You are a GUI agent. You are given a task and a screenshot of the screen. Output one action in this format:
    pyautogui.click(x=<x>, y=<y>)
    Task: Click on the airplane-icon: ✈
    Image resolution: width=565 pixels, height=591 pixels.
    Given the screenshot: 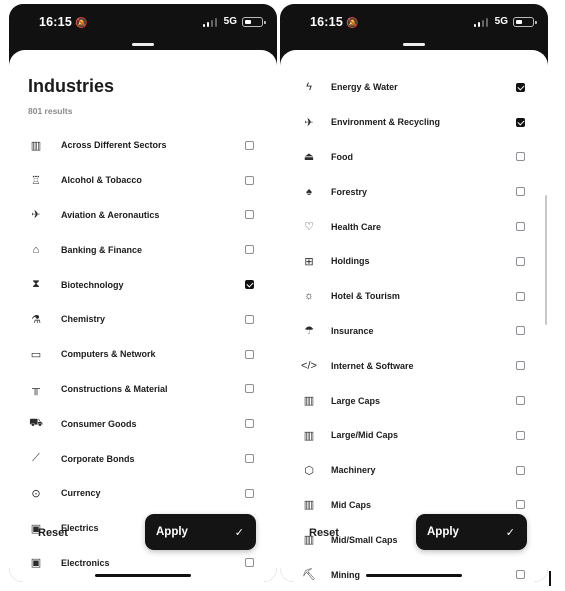 What is the action you would take?
    pyautogui.click(x=309, y=122)
    